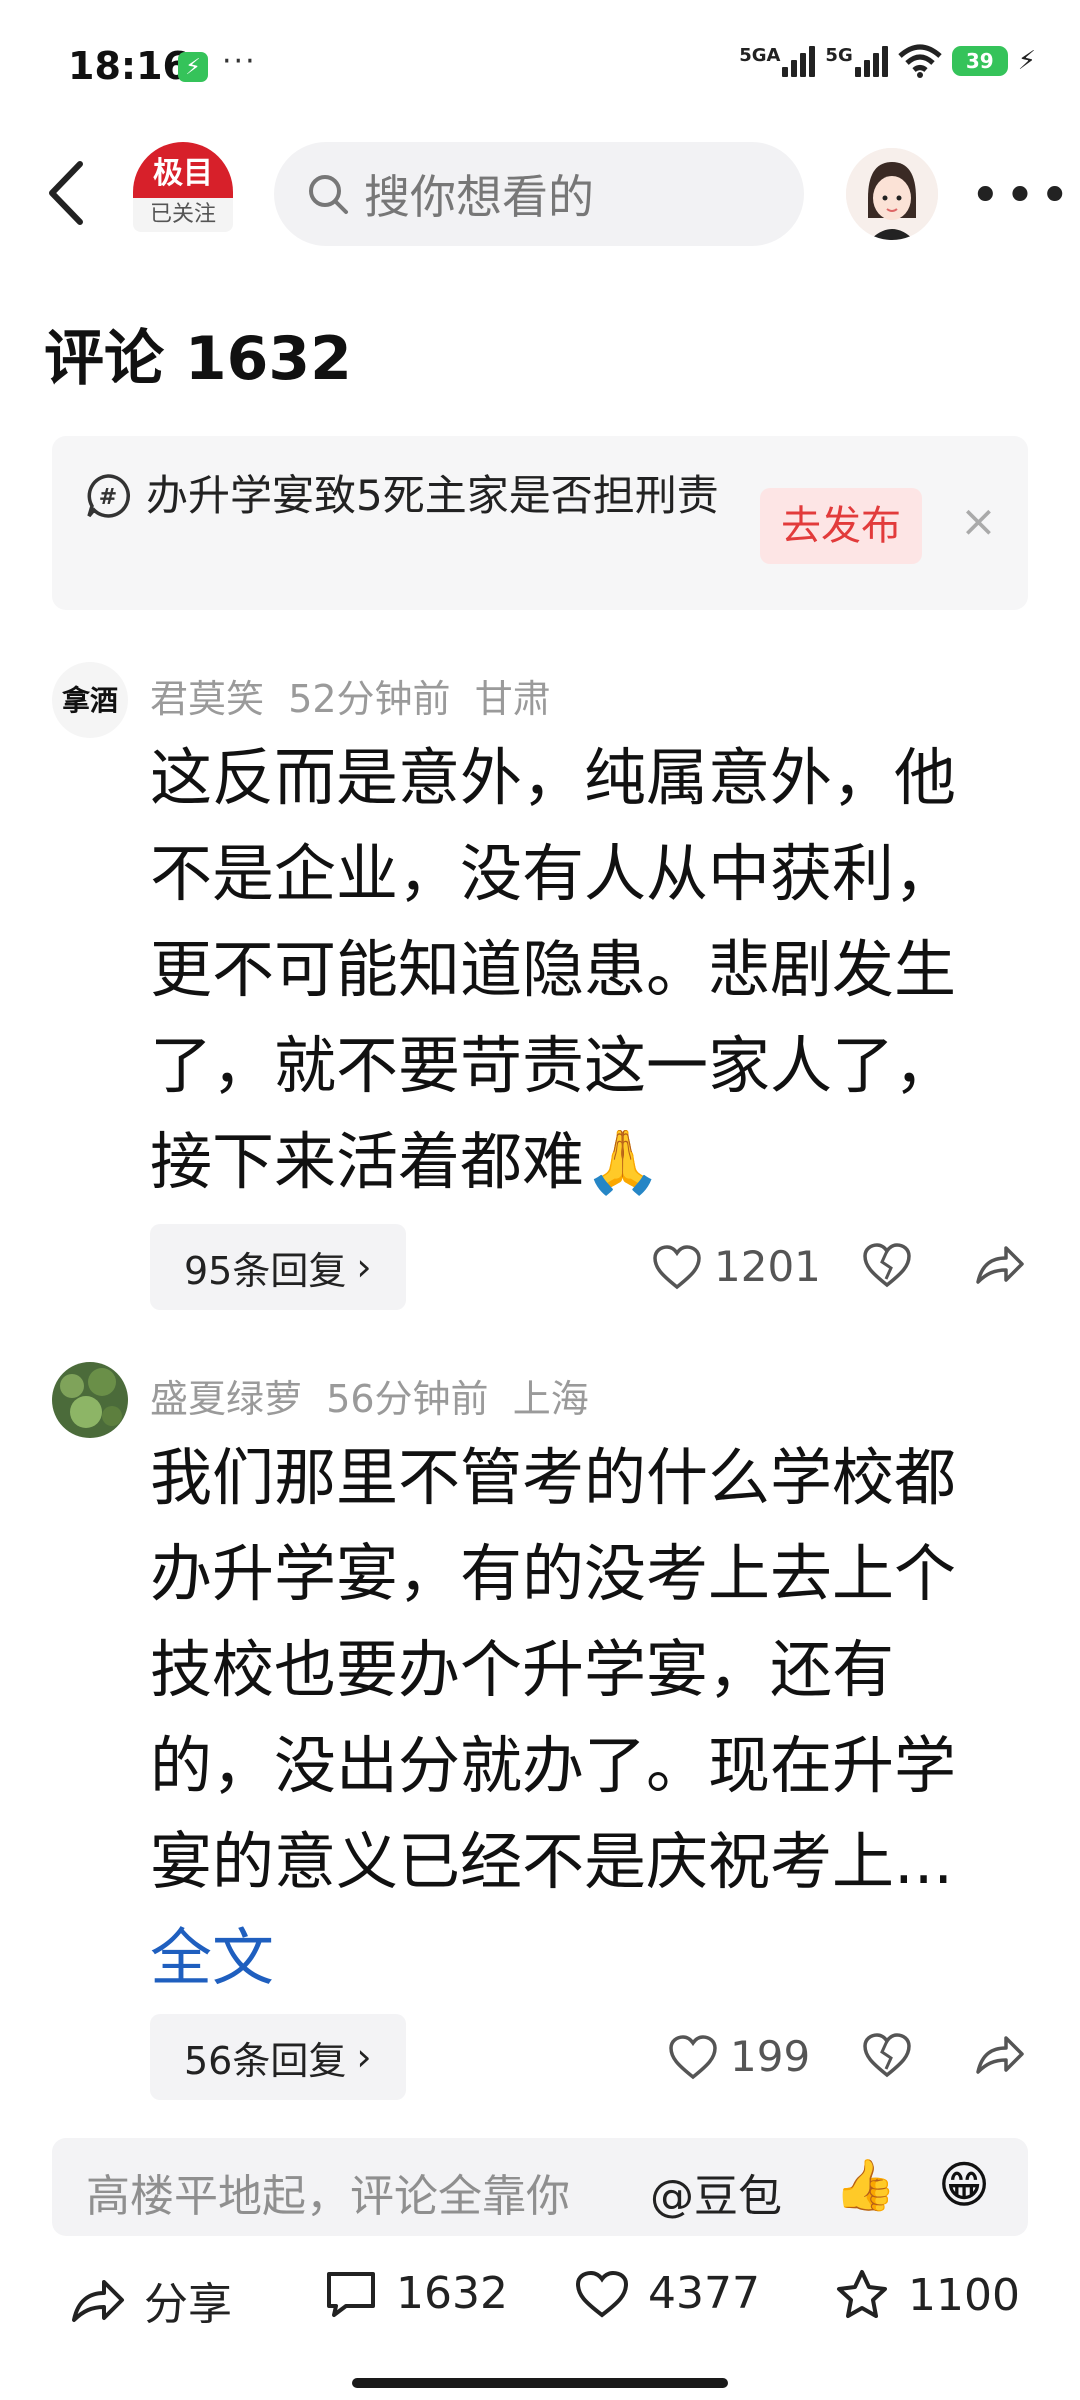 This screenshot has width=1080, height=2400. I want to click on like-count: 199, so click(770, 2056).